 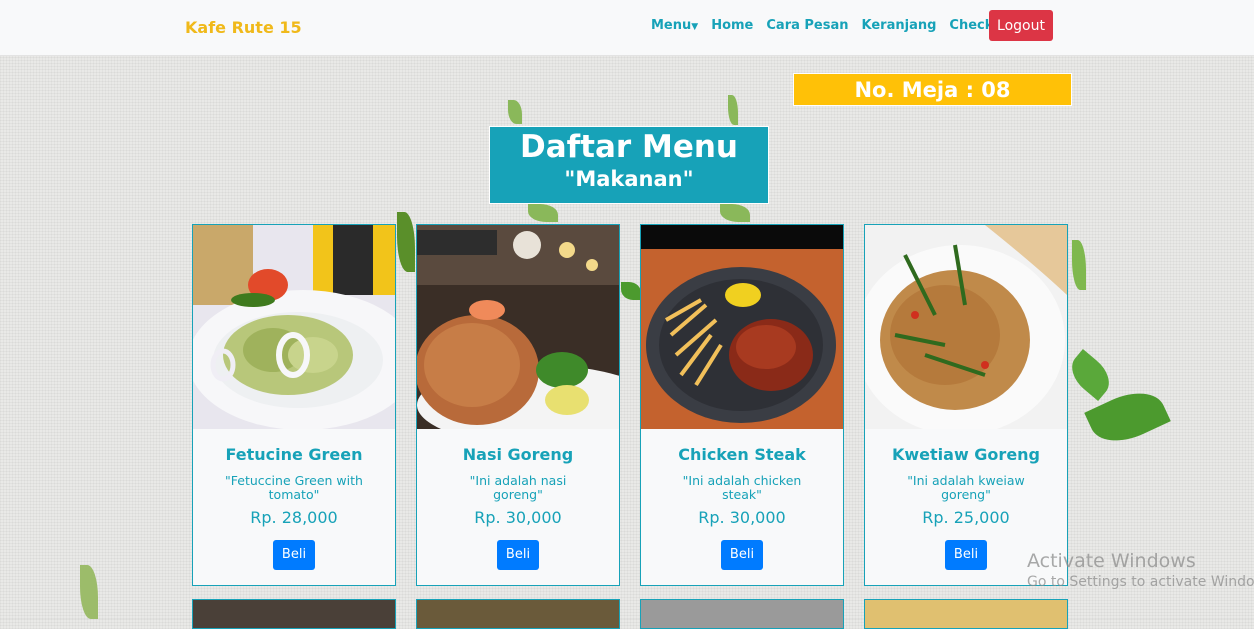 I want to click on menu-item-description: "Ini adalah kweiaw goreng", so click(x=966, y=487).